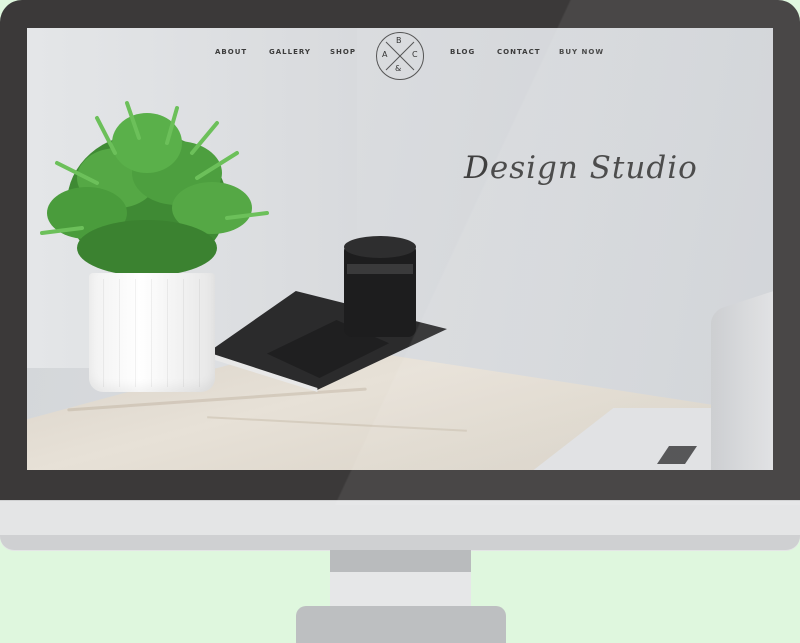 Image resolution: width=800 pixels, height=643 pixels. What do you see at coordinates (380, 269) in the screenshot?
I see `camera-lens-ring` at bounding box center [380, 269].